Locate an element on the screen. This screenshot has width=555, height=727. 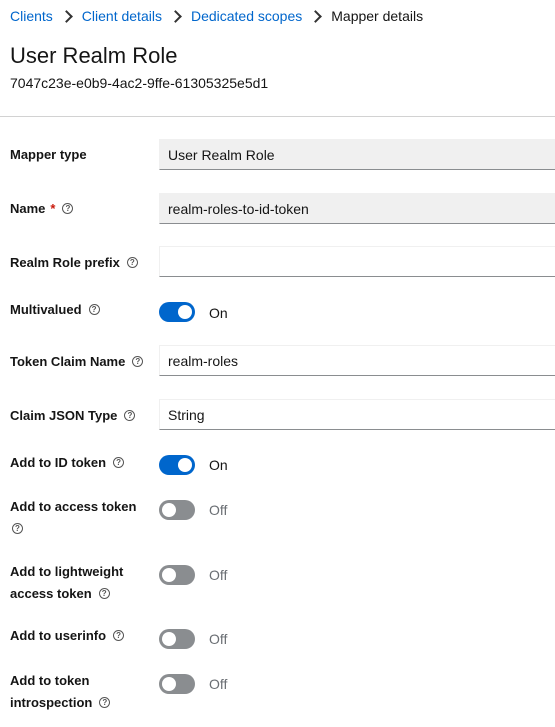
required-marker: * is located at coordinates (53, 208).